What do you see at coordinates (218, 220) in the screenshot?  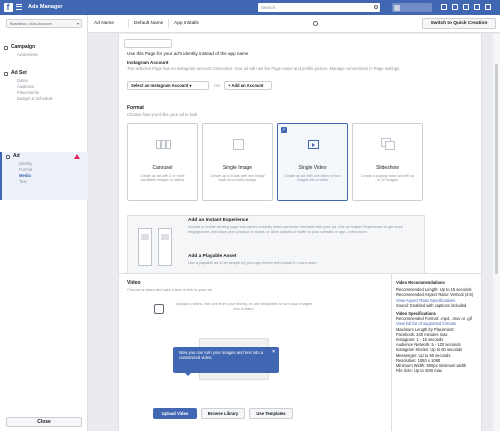 I see `instant-experience-title: Add an Instant Experience` at bounding box center [218, 220].